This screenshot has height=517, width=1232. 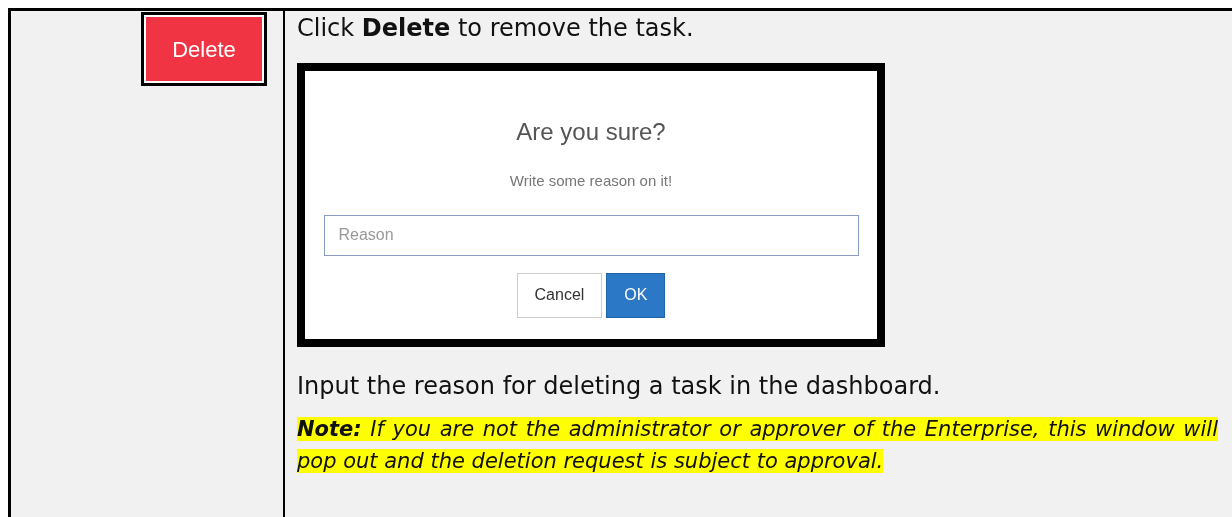 I want to click on cancel-button: Cancel, so click(x=559, y=295).